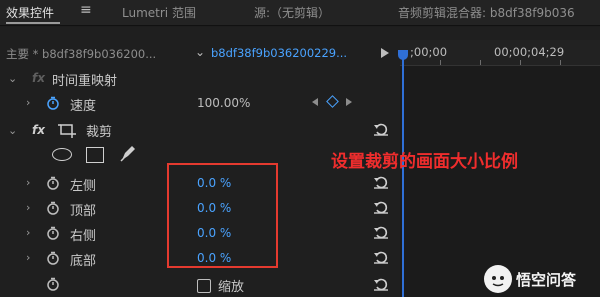 This screenshot has width=600, height=297. I want to click on annotation-text: 设置裁剪的画面大小比例, so click(424, 162).